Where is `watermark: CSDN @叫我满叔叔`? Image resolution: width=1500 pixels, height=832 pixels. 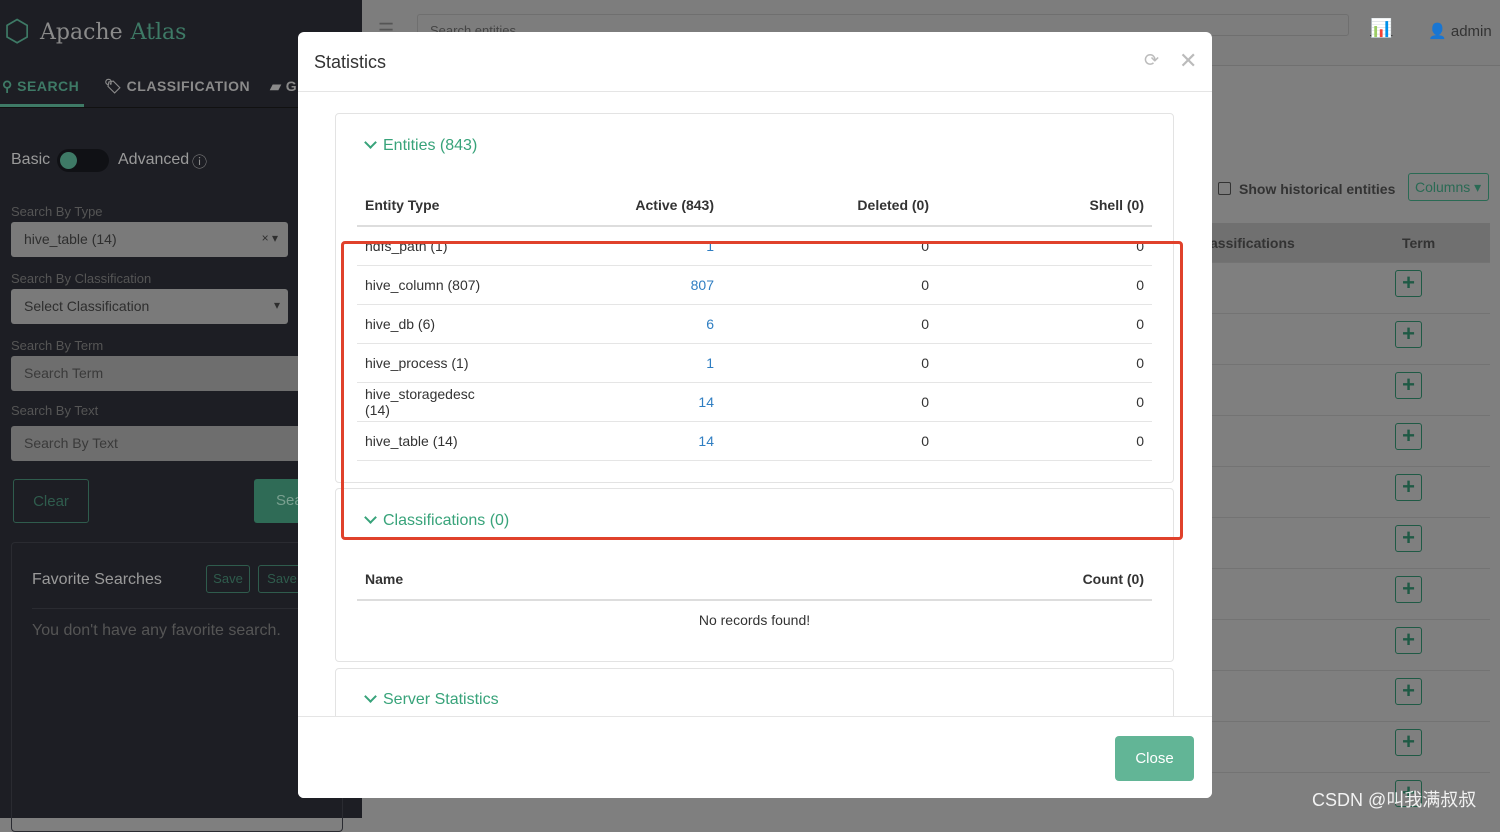
watermark: CSDN @叫我满叔叔 is located at coordinates (1394, 800).